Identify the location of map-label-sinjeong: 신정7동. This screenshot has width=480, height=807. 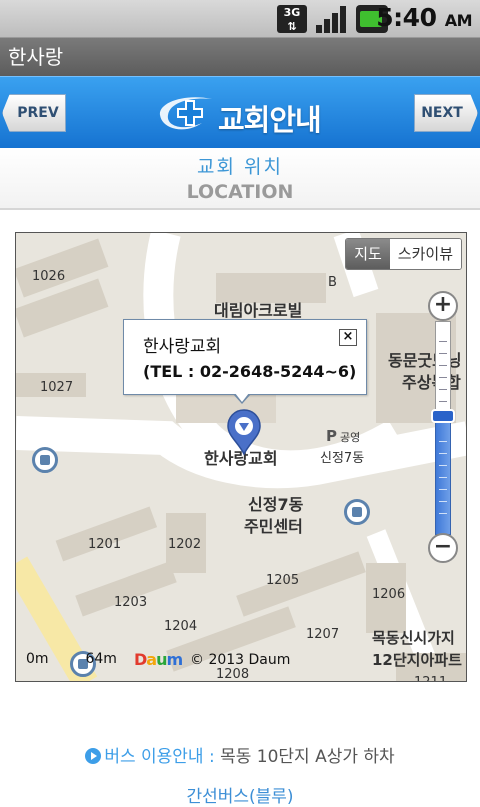
(342, 458).